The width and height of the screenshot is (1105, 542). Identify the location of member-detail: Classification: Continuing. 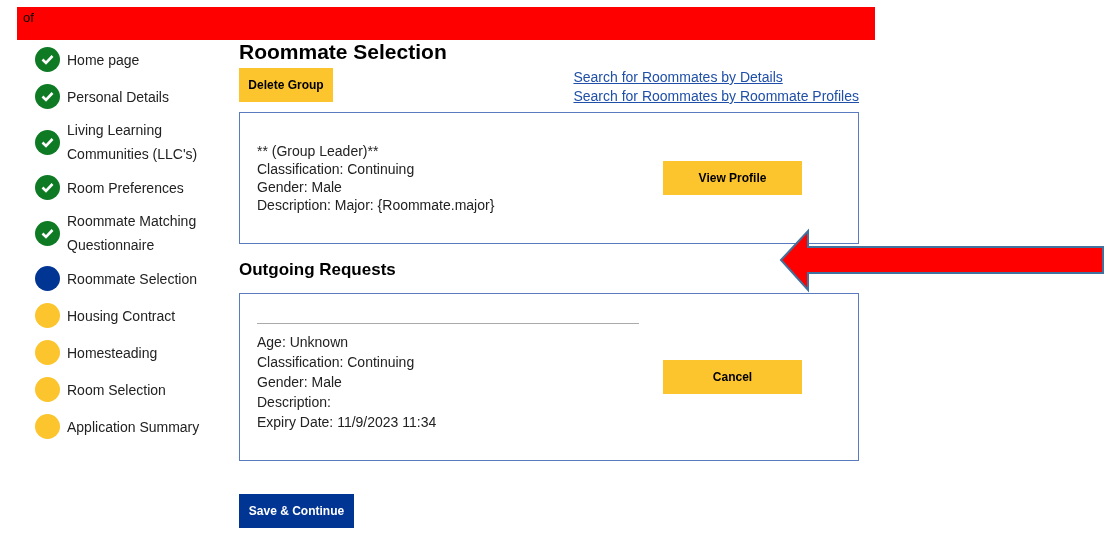
(336, 169).